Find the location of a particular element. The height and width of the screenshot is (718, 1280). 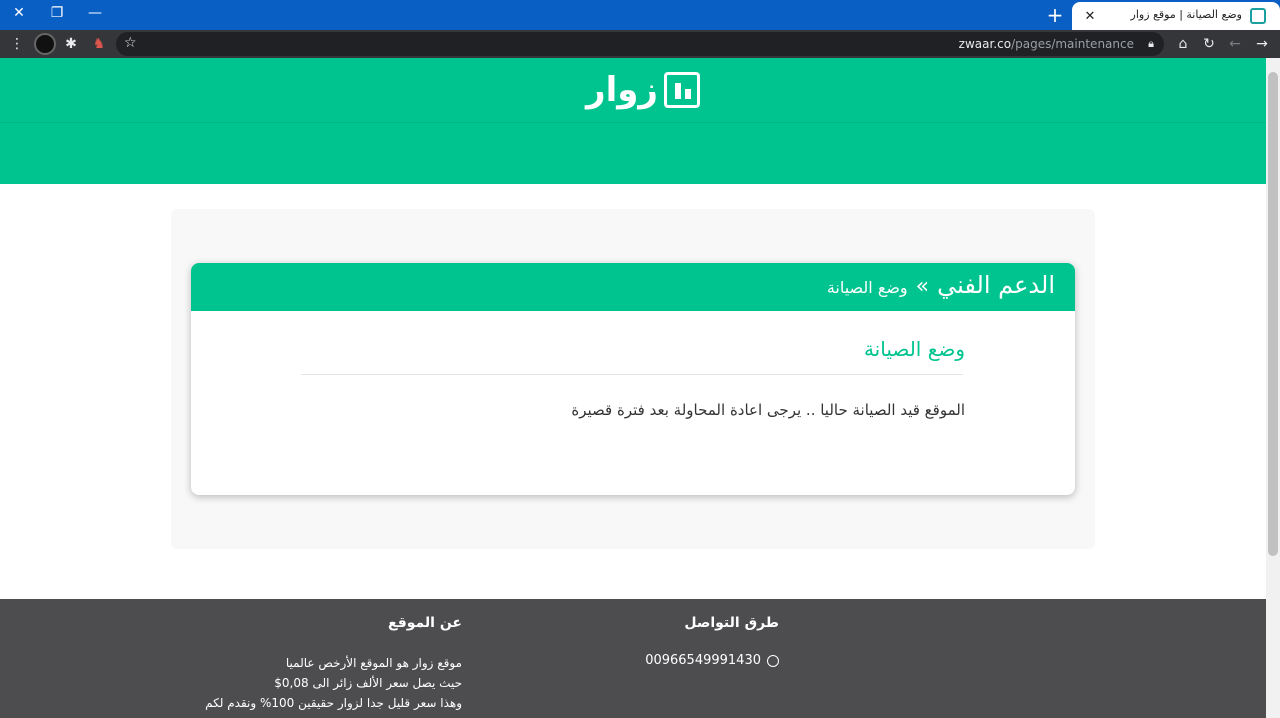

footer-about-line: حيث يصل سعر الألف زائر الى 0,08$ is located at coordinates (368, 683).